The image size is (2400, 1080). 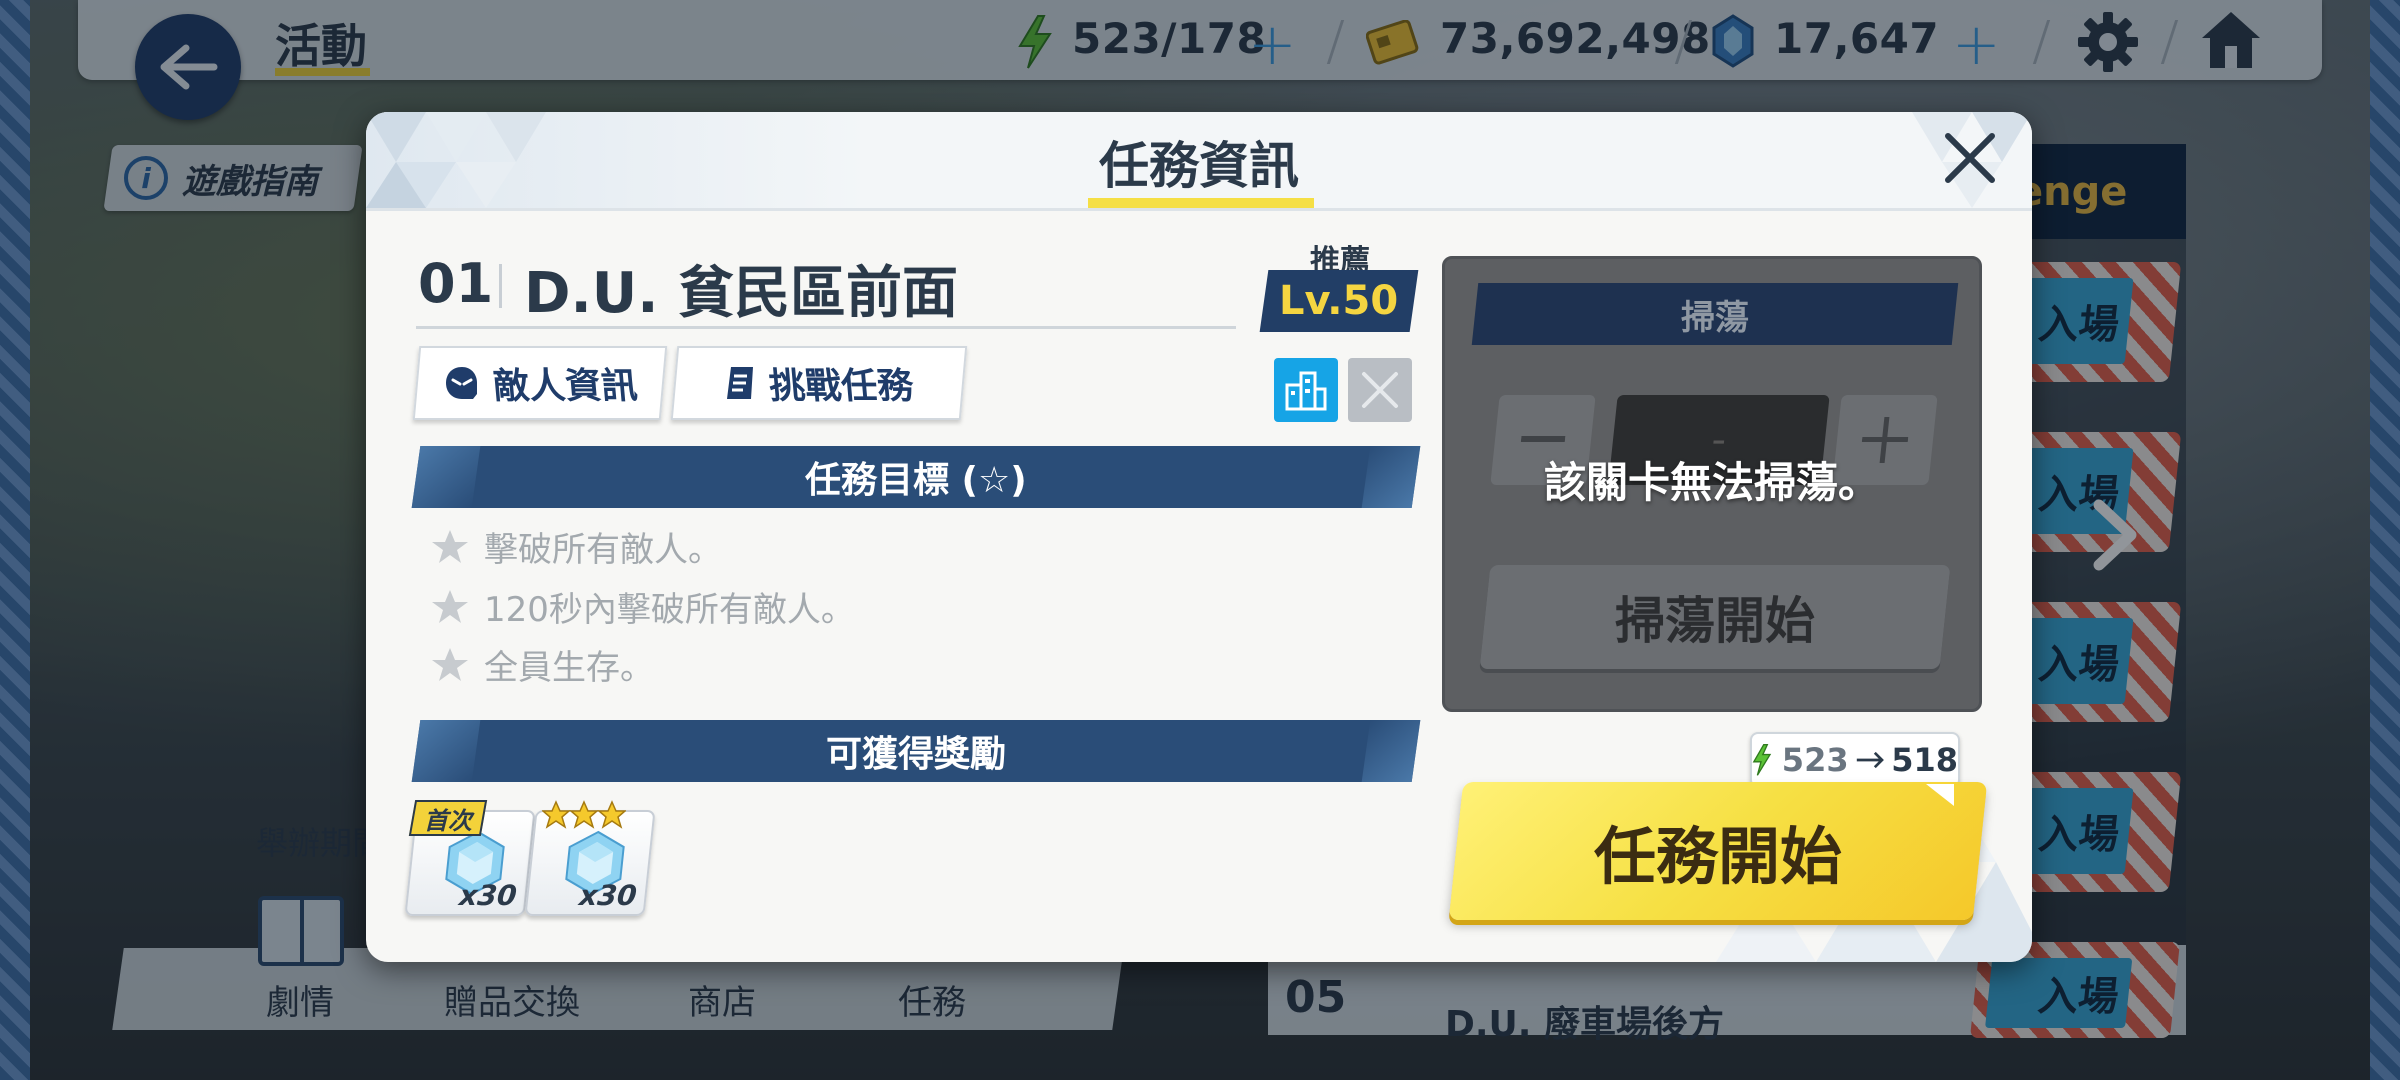 What do you see at coordinates (916, 480) in the screenshot?
I see `objectives-header-label: 任務目標 (☆)` at bounding box center [916, 480].